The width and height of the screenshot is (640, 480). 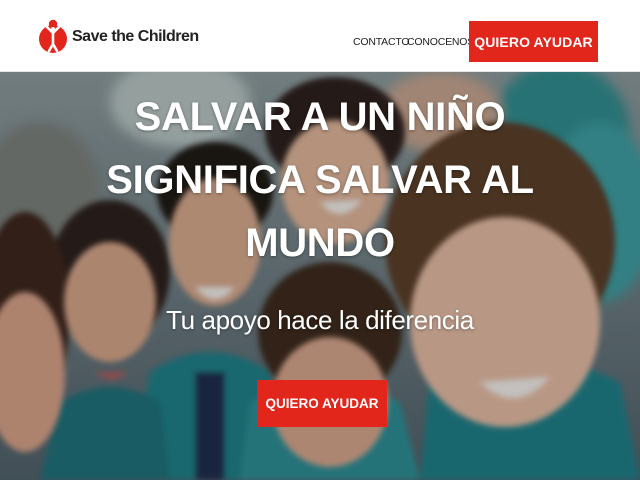 What do you see at coordinates (320, 320) in the screenshot?
I see `hero-subheadline: Tu apoyo hace la diferencia` at bounding box center [320, 320].